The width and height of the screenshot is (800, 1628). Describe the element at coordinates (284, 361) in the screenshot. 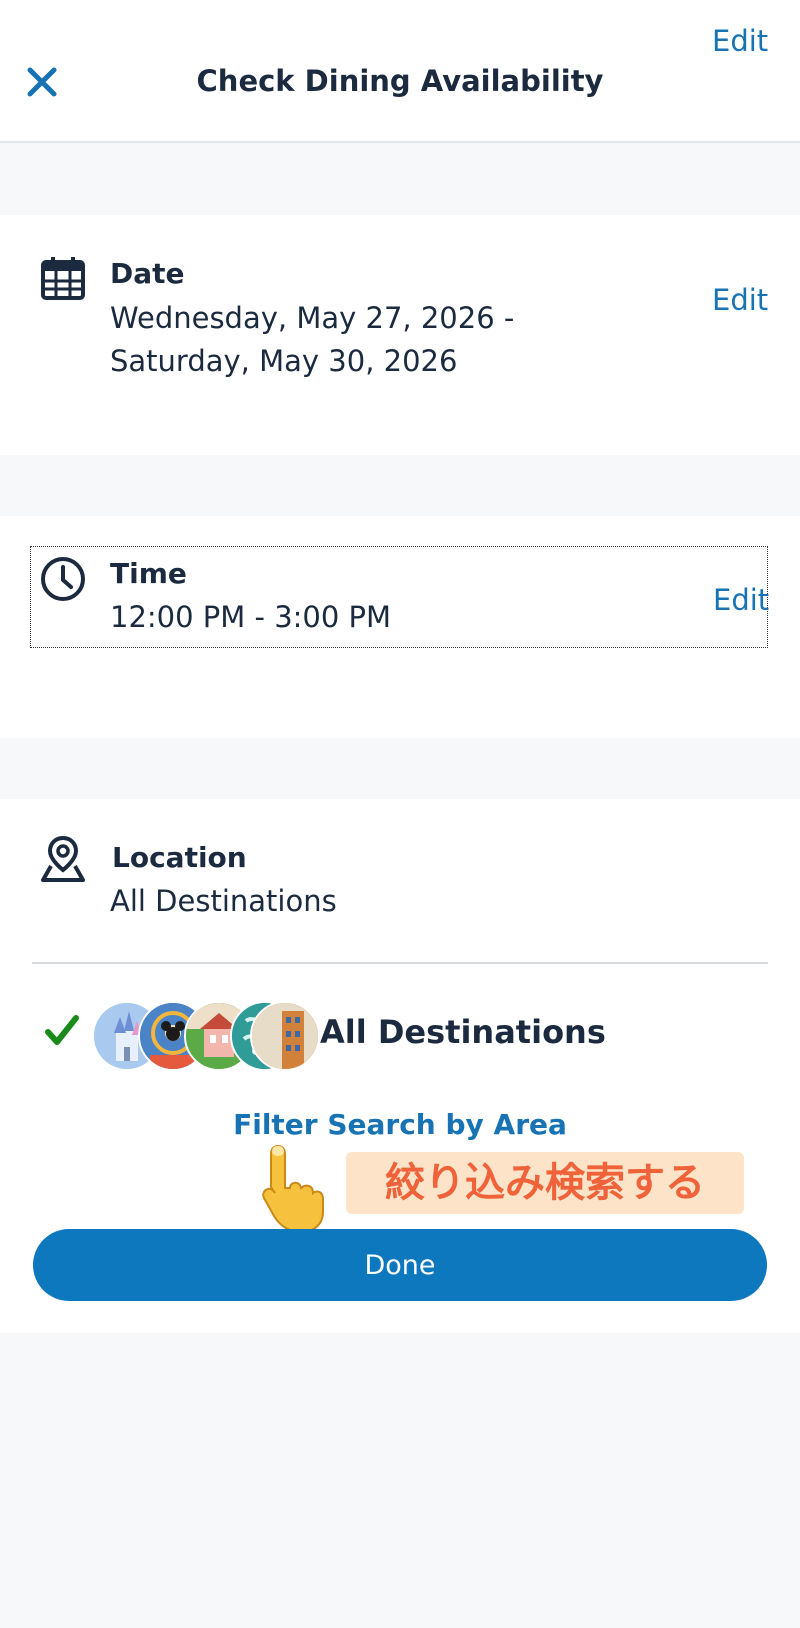

I see `date-value-end: Saturday, May 30, 2026` at that location.